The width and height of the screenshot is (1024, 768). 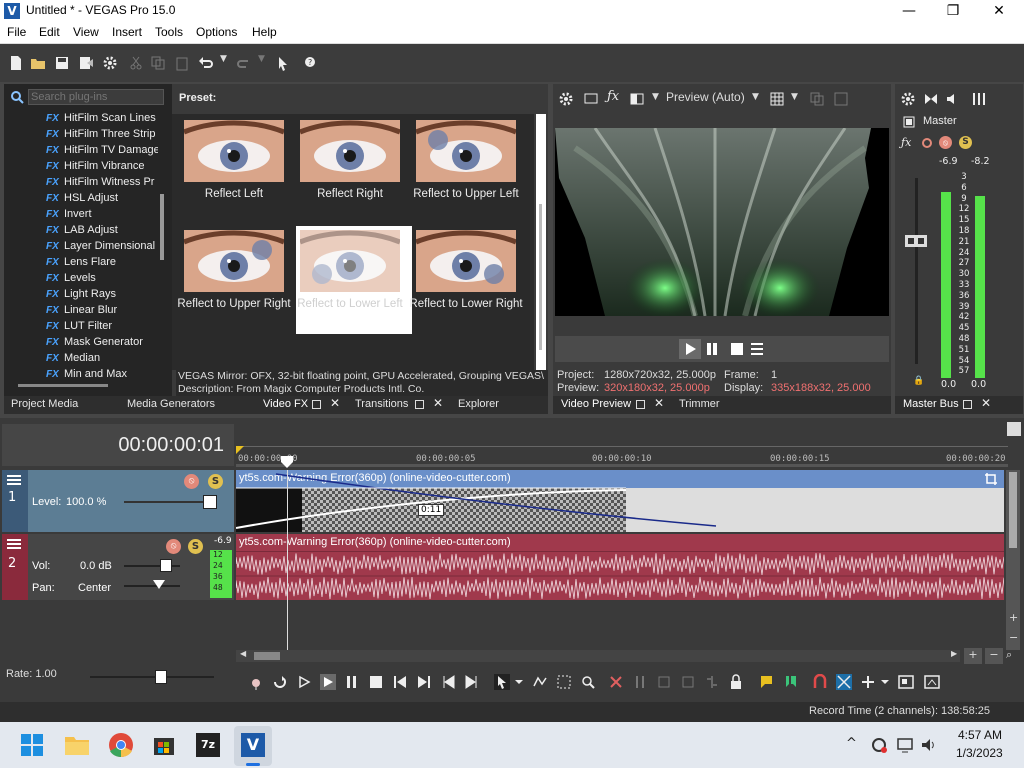 I want to click on plugin-item: FX Layer Dimensional, so click(x=81, y=248).